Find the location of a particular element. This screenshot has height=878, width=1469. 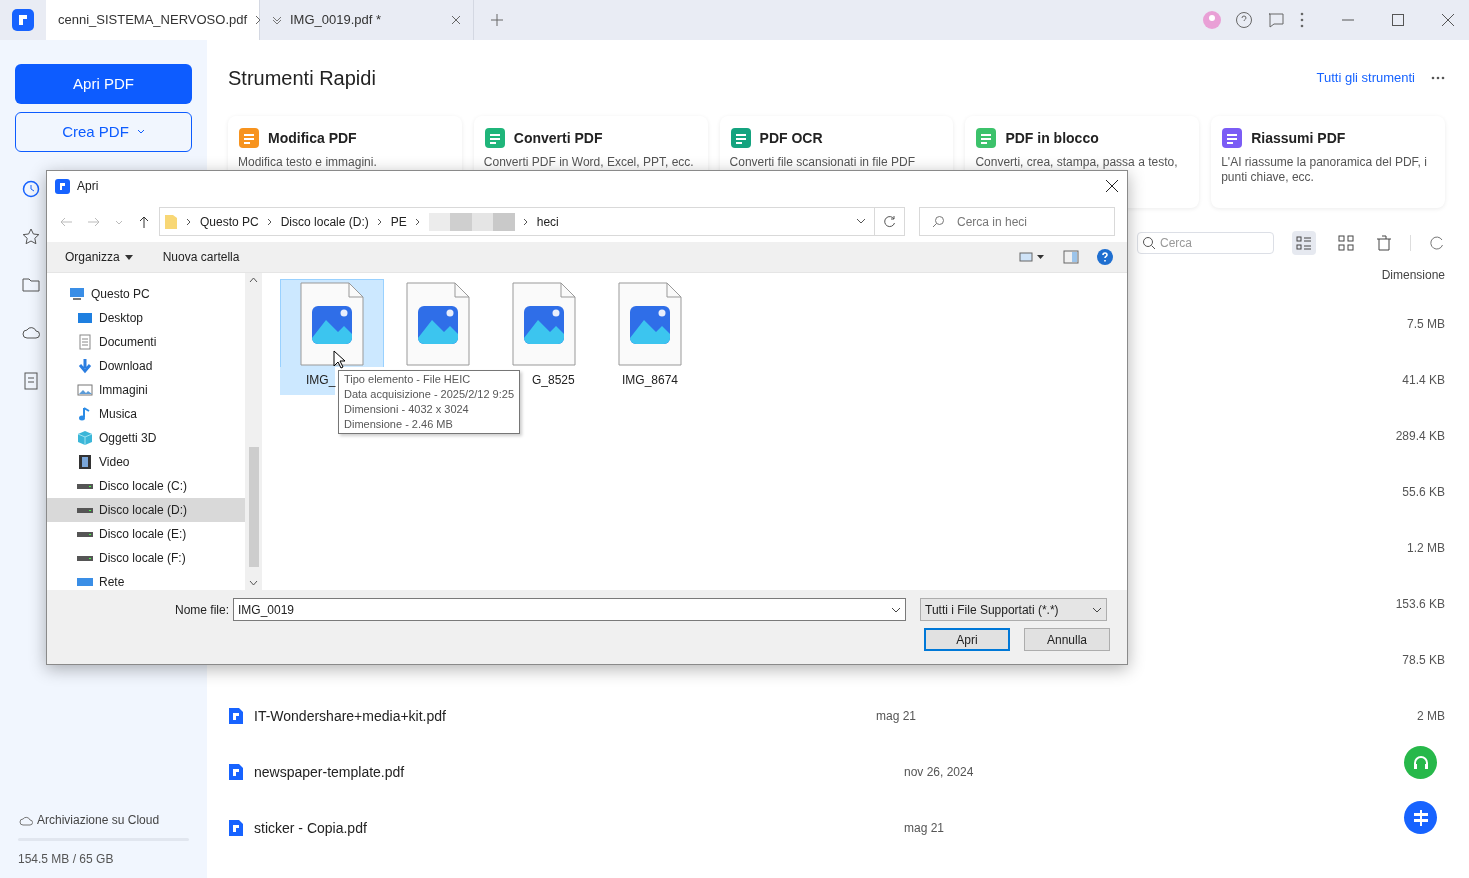

list-icon is located at coordinates (1304, 243).